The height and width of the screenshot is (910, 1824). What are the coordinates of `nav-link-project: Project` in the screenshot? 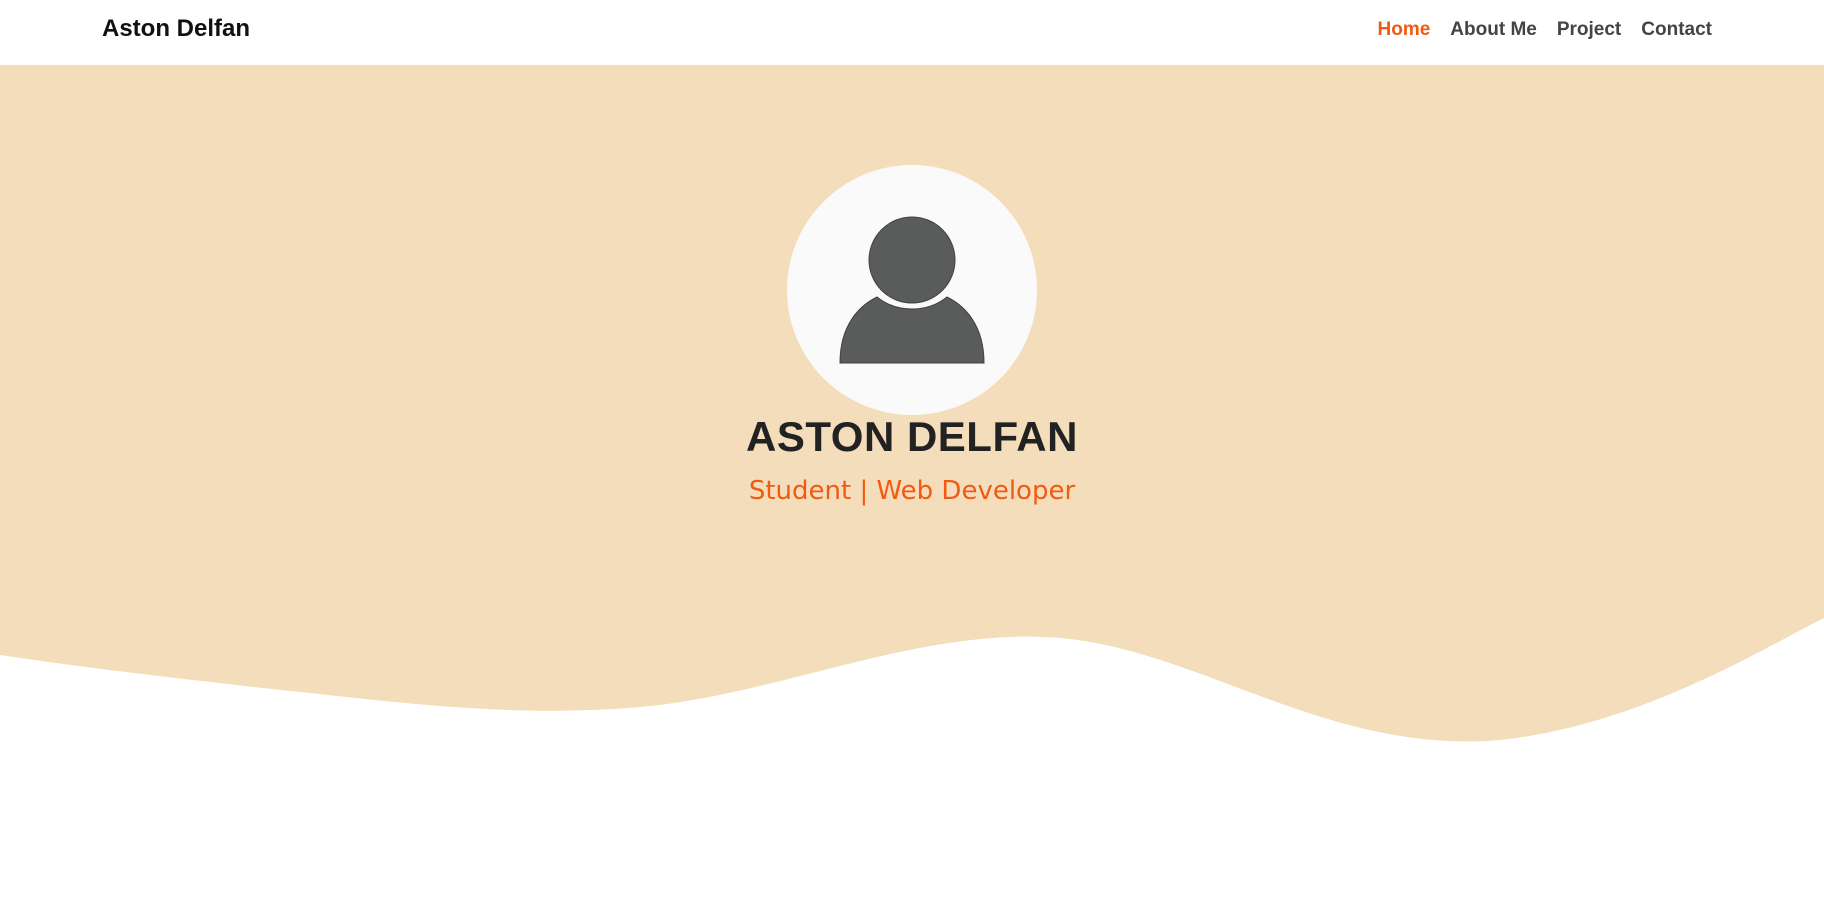 It's located at (1589, 30).